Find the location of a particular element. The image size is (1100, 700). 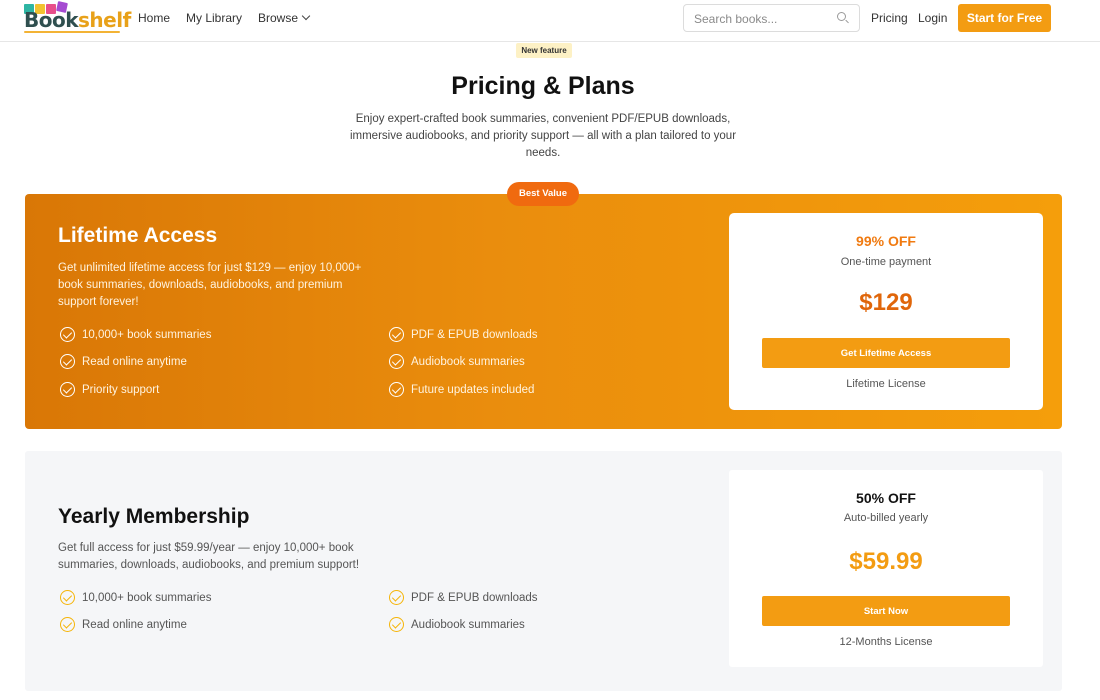

nav-browse-dropdown: Browse is located at coordinates (284, 18).